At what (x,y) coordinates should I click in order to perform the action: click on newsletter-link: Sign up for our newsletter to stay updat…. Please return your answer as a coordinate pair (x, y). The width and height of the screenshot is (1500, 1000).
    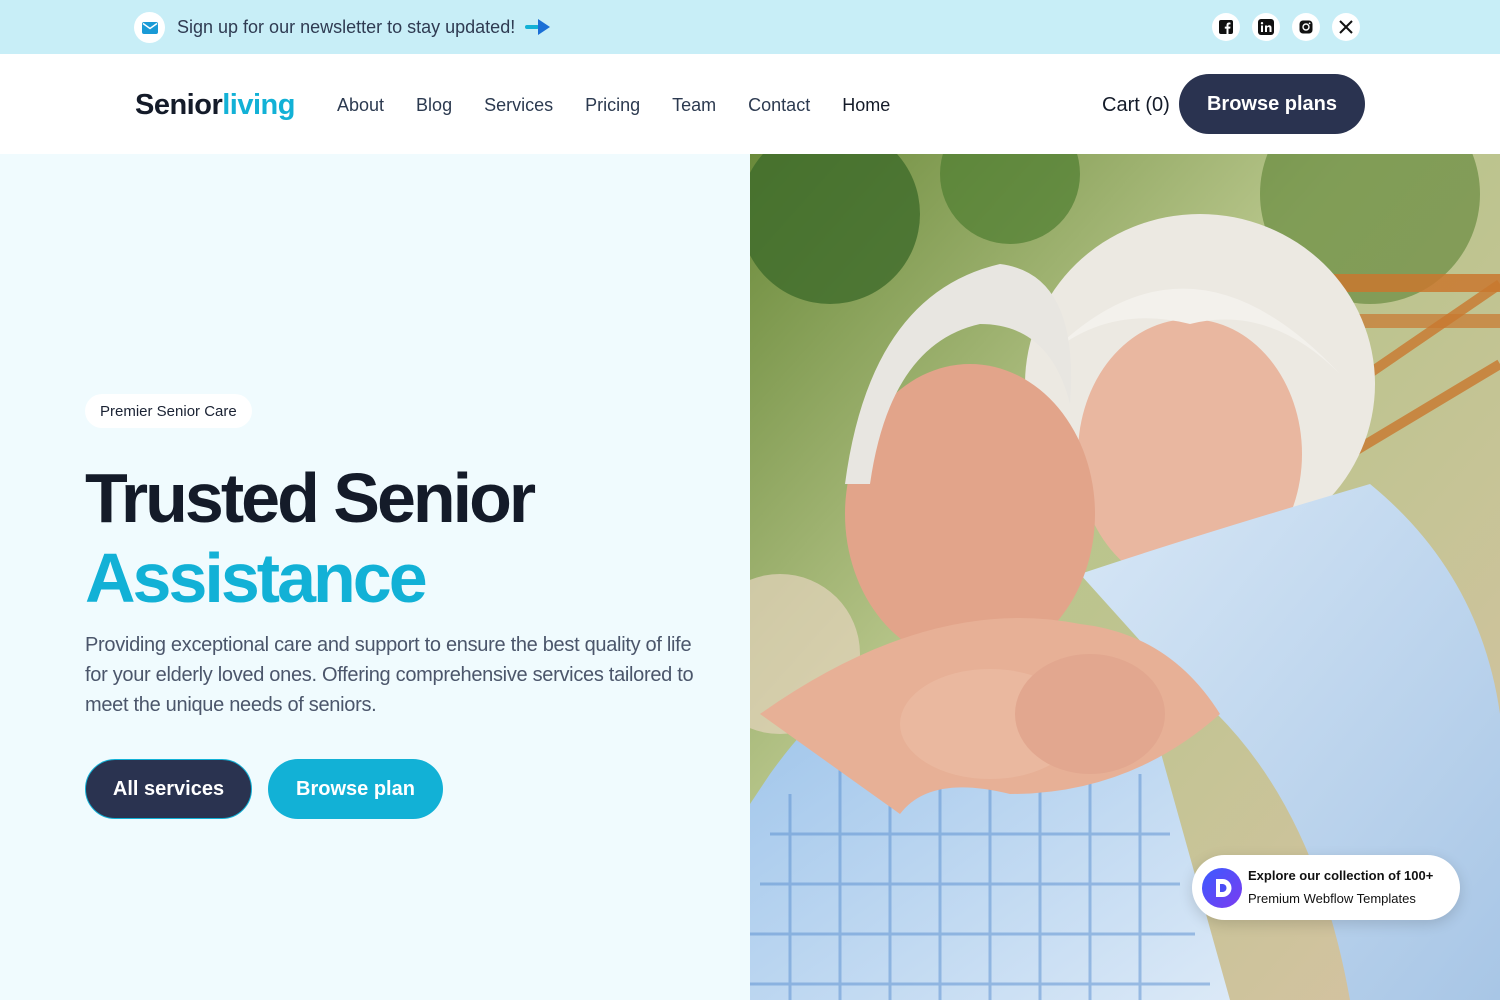
    Looking at the image, I should click on (346, 27).